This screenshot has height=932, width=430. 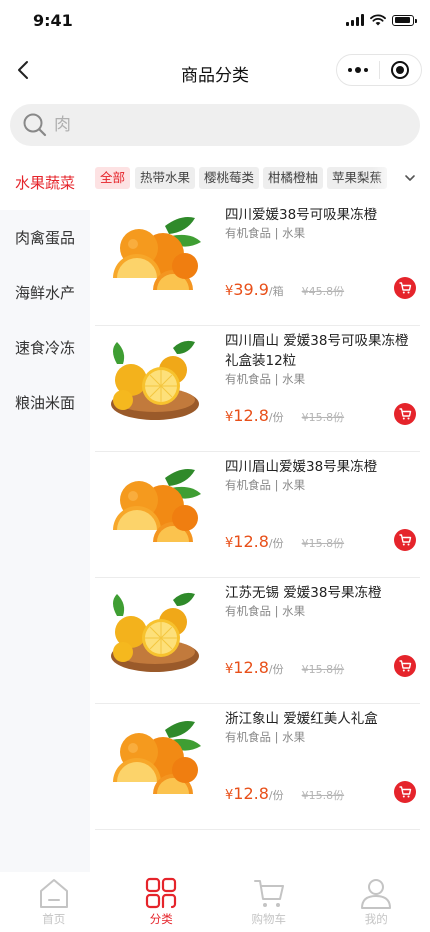 What do you see at coordinates (404, 20) in the screenshot?
I see `battery-icon` at bounding box center [404, 20].